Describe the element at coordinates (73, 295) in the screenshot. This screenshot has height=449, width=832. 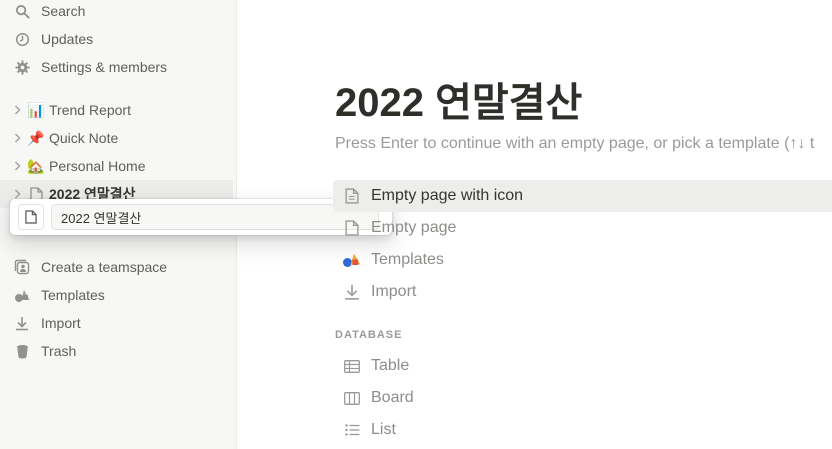
I see `sidebar-item-label: Templates` at that location.